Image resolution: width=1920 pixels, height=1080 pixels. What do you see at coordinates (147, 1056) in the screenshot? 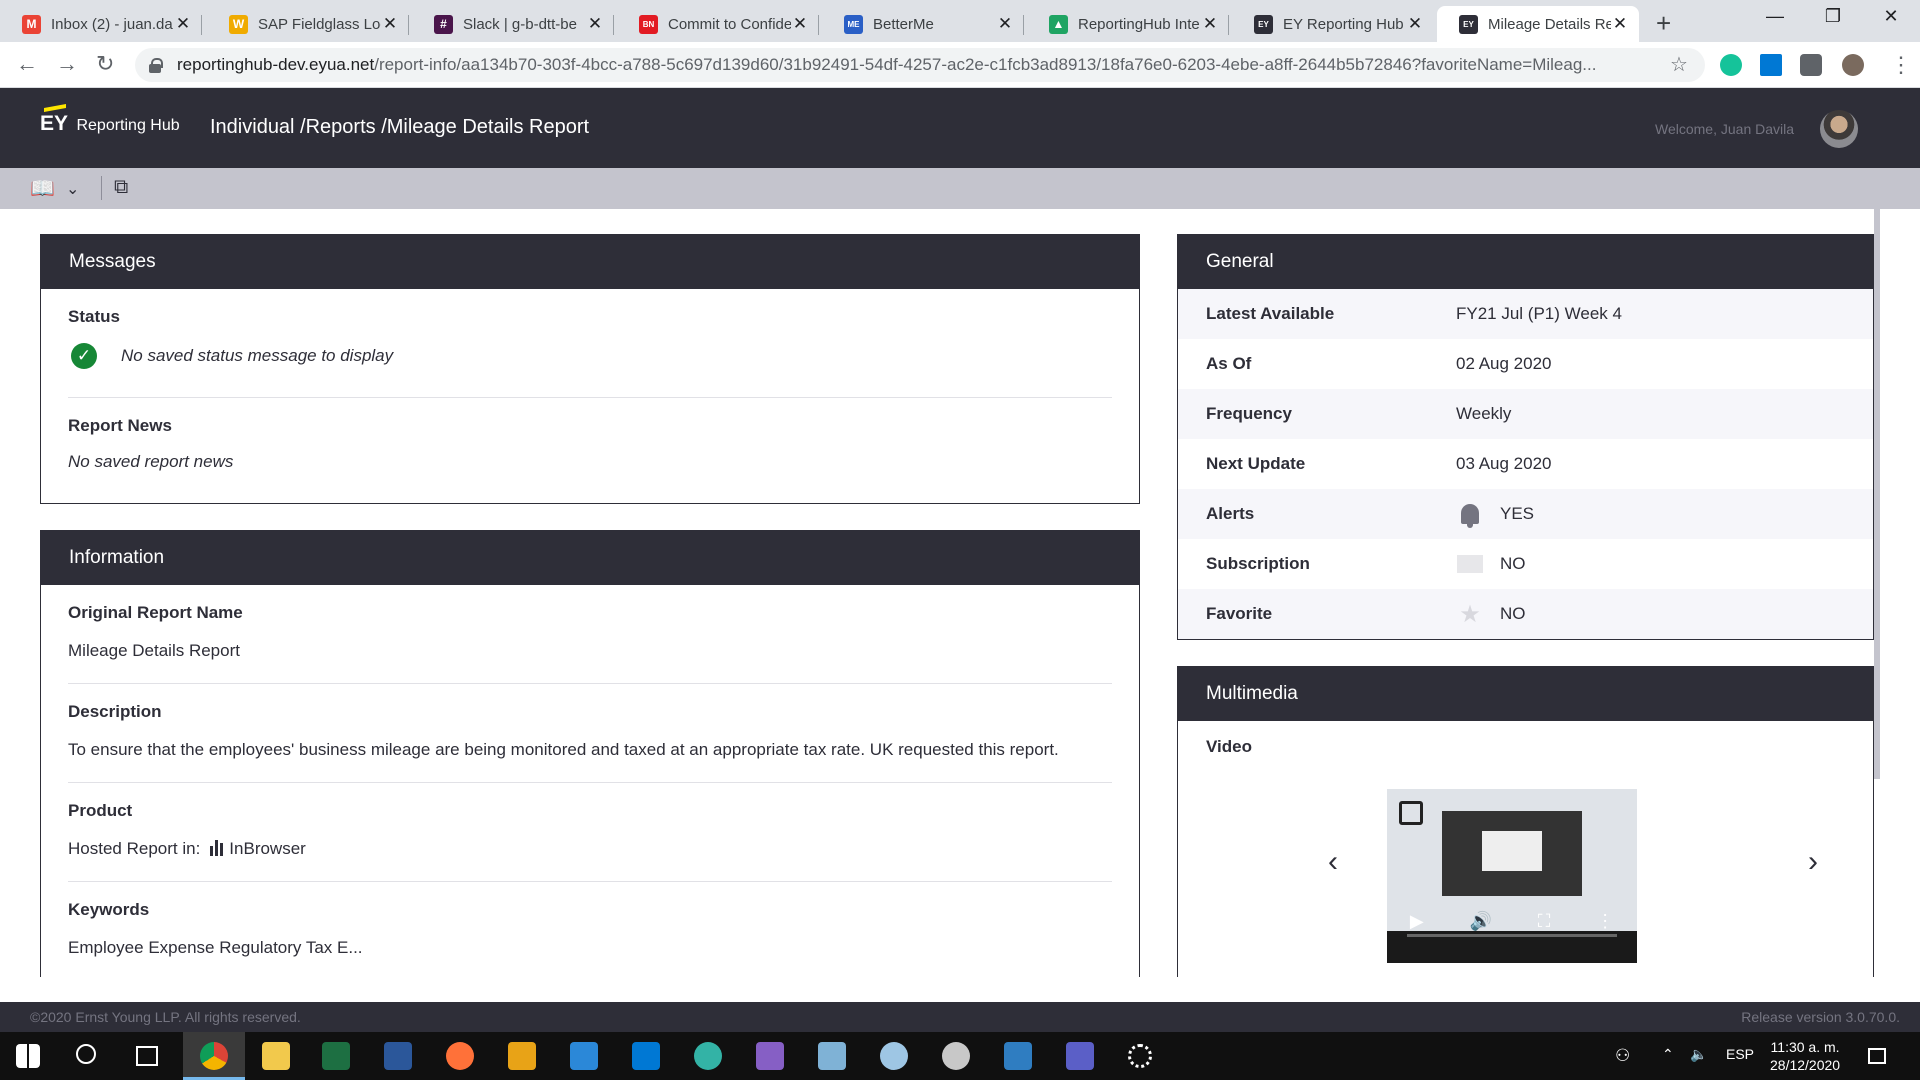
I see `task-view-icon` at bounding box center [147, 1056].